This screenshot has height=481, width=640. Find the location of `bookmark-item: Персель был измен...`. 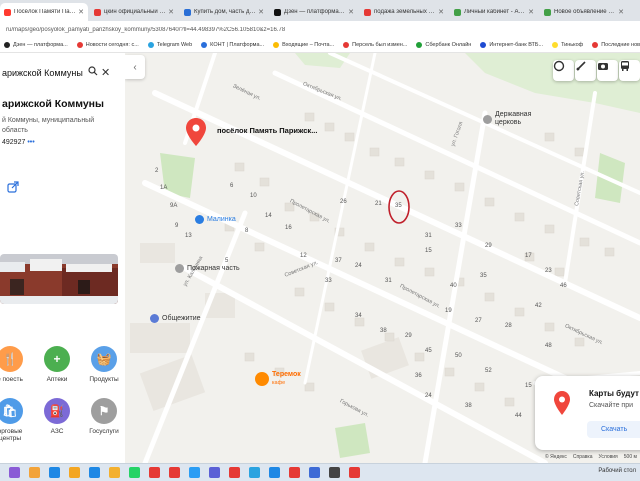

bookmark-item: Персель был измен... is located at coordinates (375, 45).